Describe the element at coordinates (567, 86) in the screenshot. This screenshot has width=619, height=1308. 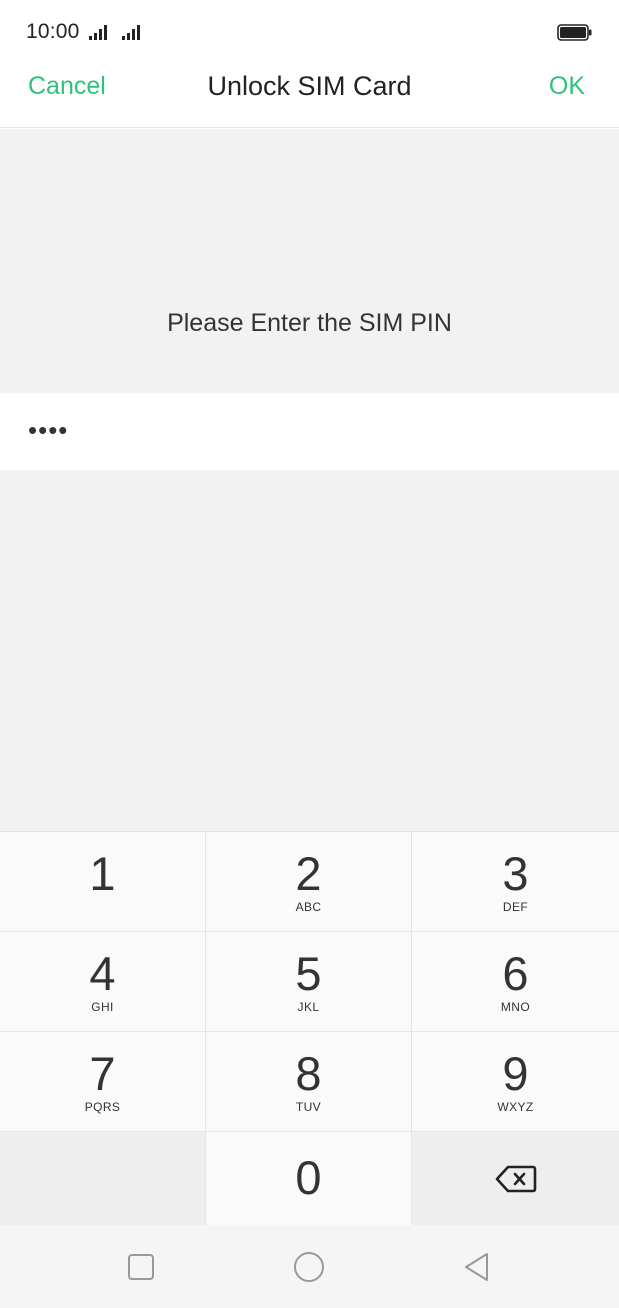
I see `ok-button: OK` at that location.